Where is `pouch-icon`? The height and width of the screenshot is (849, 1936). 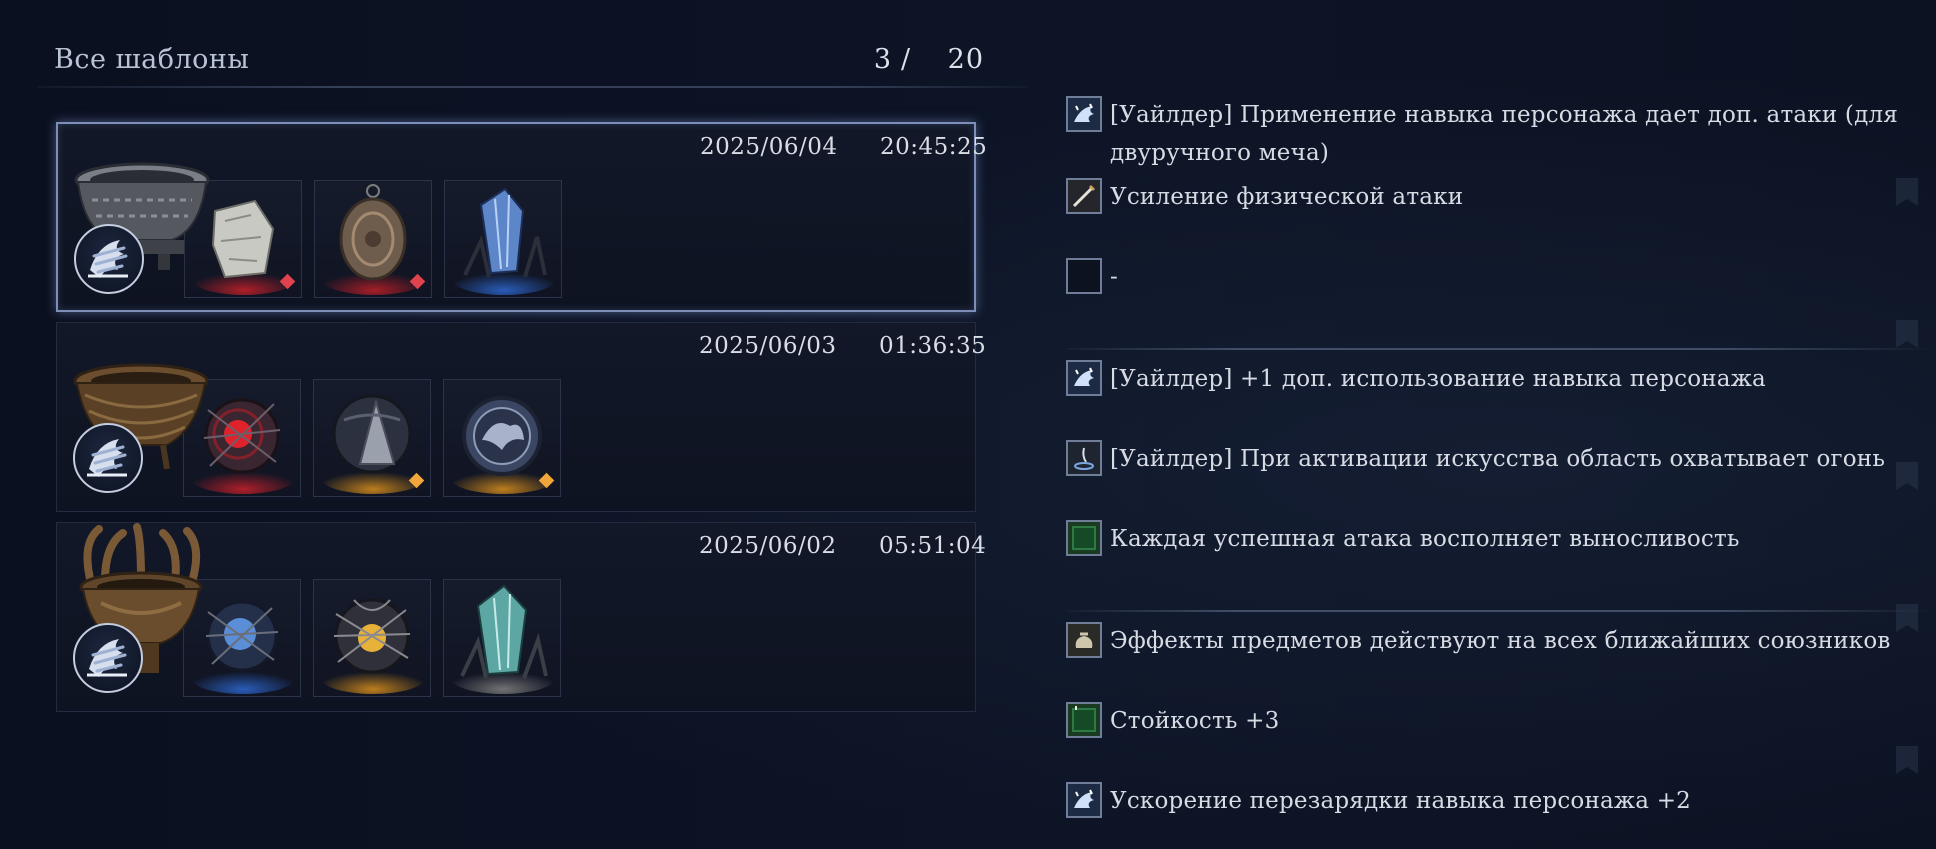 pouch-icon is located at coordinates (1084, 640).